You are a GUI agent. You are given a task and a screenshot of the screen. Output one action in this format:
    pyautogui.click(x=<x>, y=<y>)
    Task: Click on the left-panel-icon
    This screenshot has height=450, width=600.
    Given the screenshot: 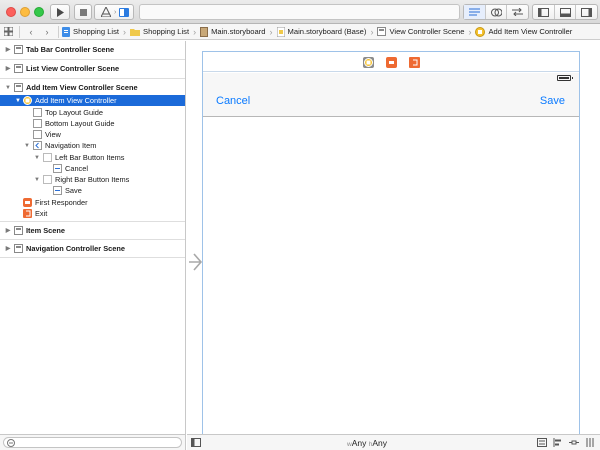 What is the action you would take?
    pyautogui.click(x=543, y=12)
    